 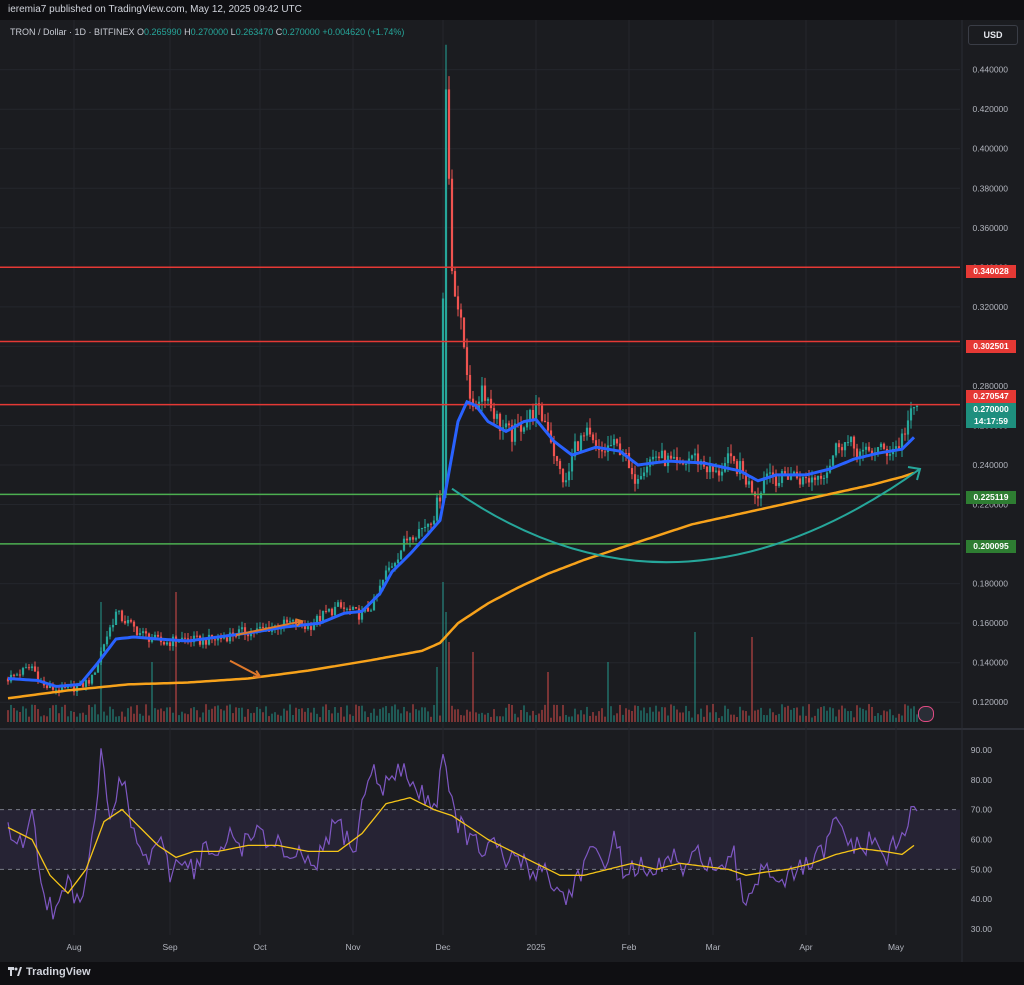 What do you see at coordinates (993, 35) in the screenshot?
I see `currency-button: USD` at bounding box center [993, 35].